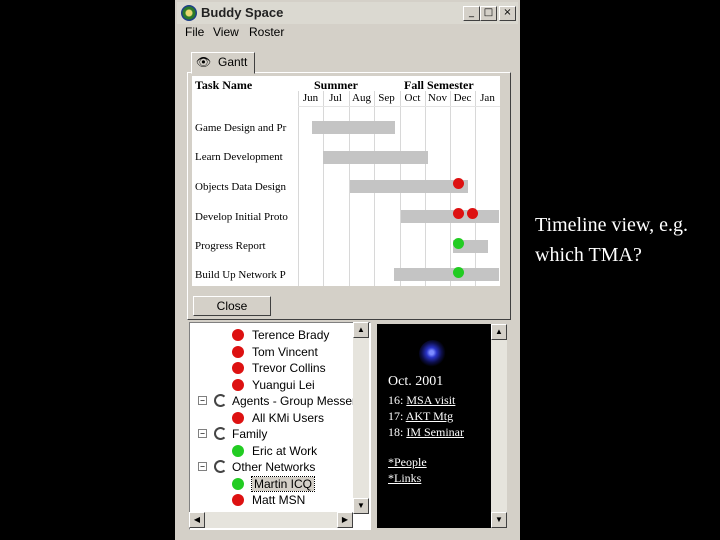 This screenshot has width=720, height=540. I want to click on roster-label: Matt MSN, so click(279, 500).